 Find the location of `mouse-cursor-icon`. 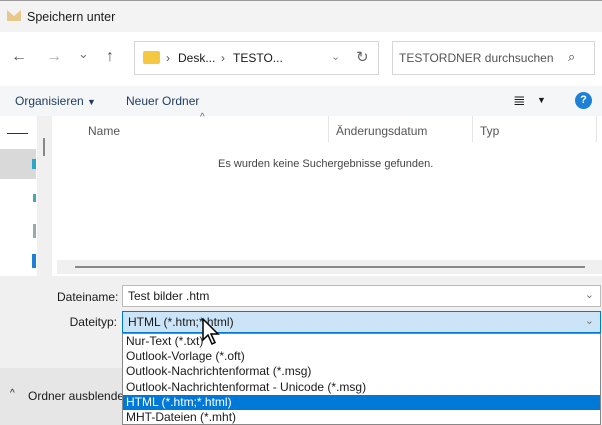

mouse-cursor-icon is located at coordinates (211, 332).